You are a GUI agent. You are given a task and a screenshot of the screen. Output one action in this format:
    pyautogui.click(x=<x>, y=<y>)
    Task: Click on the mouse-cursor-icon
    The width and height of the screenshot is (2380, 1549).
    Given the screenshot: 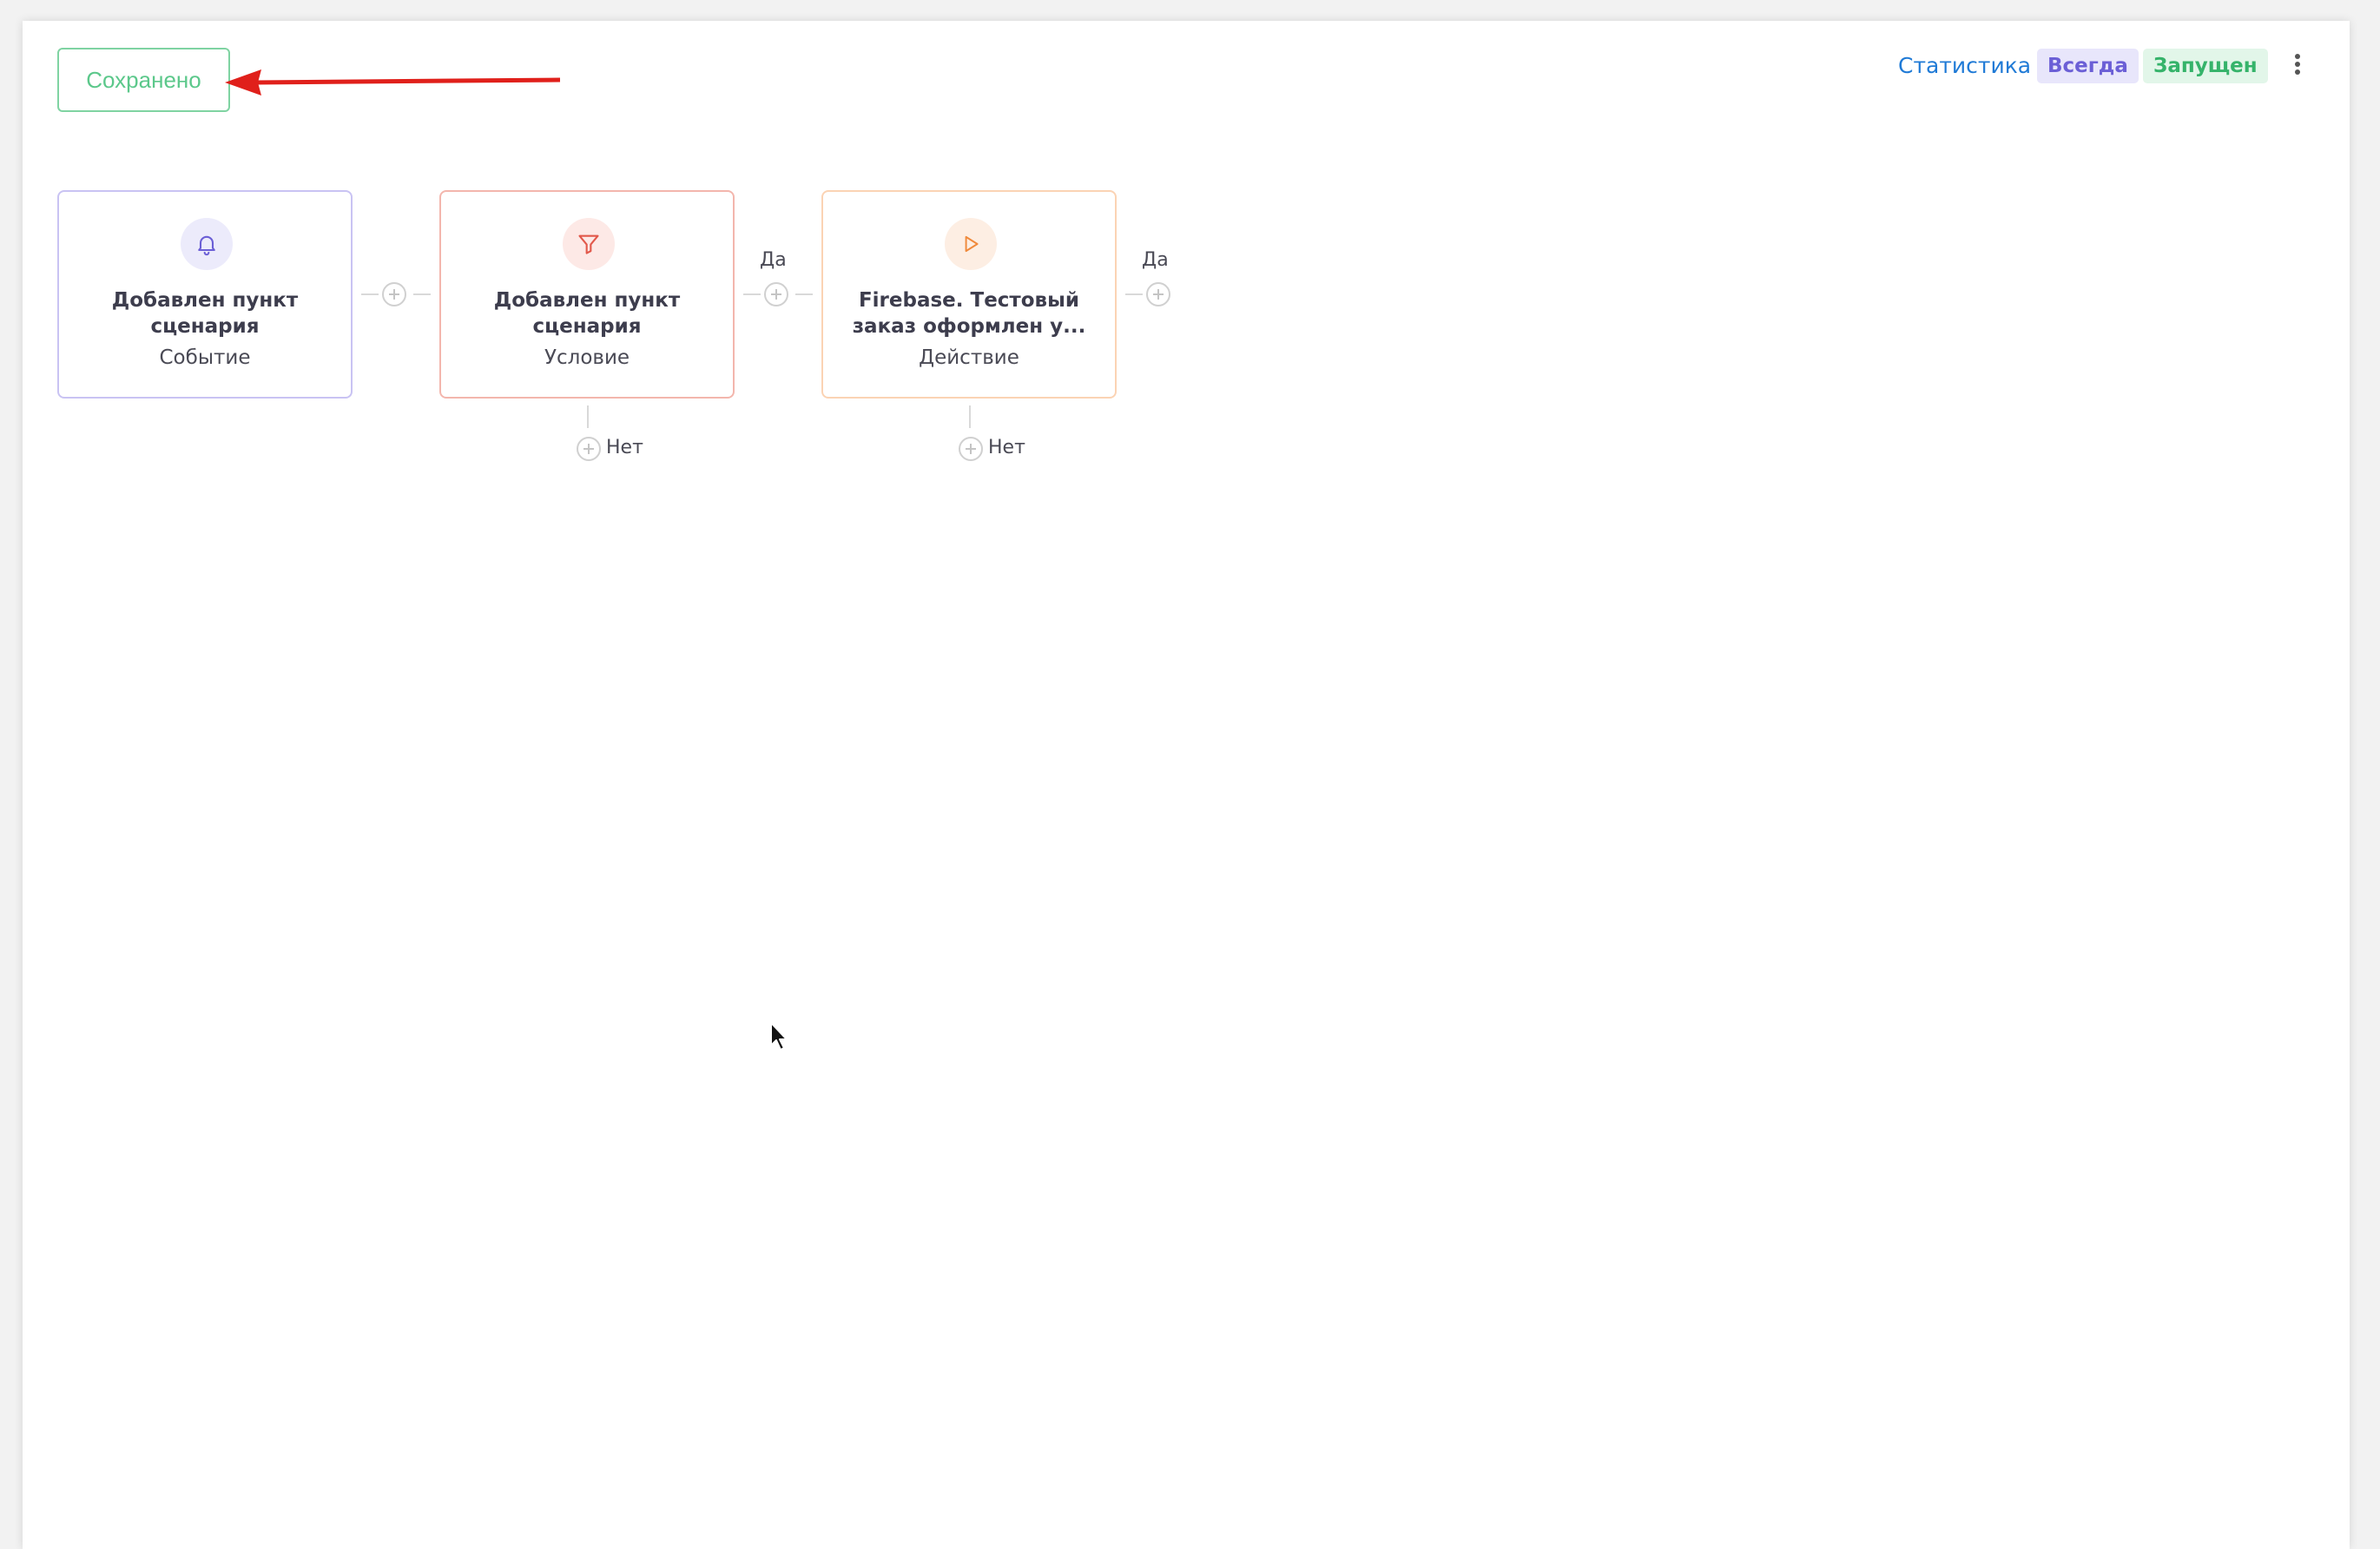 What is the action you would take?
    pyautogui.click(x=779, y=1036)
    